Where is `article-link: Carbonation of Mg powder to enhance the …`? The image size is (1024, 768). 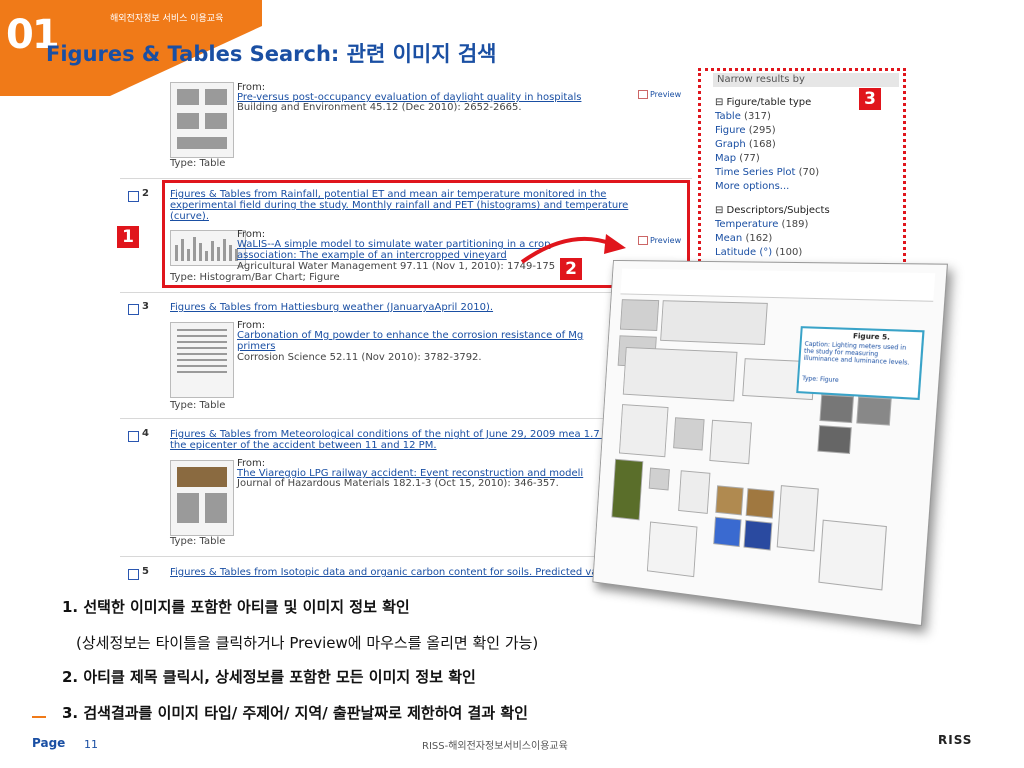 article-link: Carbonation of Mg powder to enhance the … is located at coordinates (412, 341).